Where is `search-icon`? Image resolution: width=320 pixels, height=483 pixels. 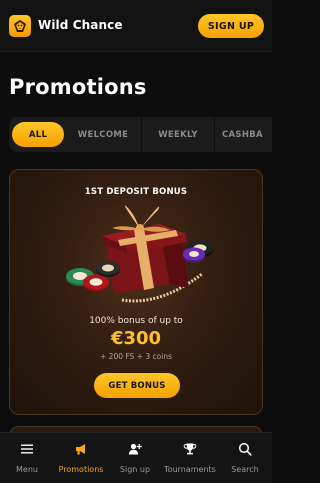 search-icon is located at coordinates (245, 449).